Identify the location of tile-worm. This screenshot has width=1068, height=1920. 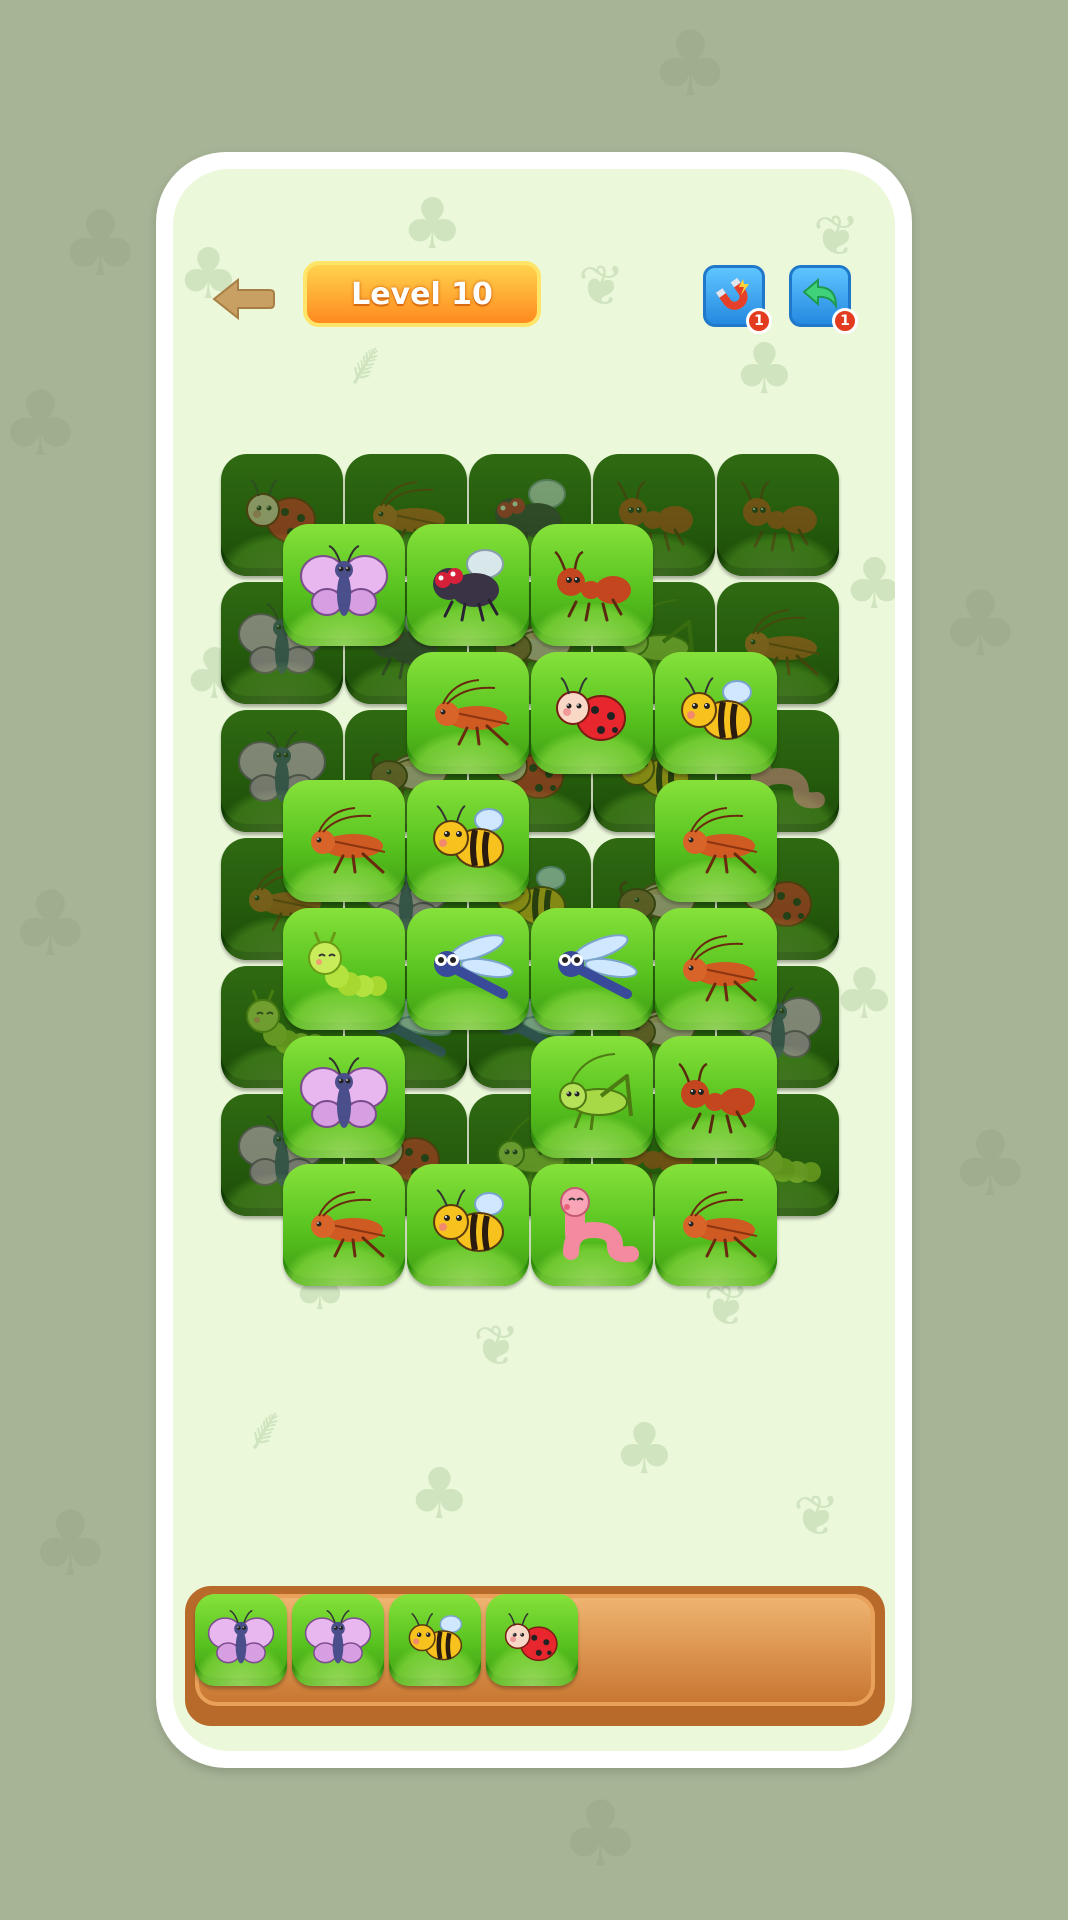
(592, 1225).